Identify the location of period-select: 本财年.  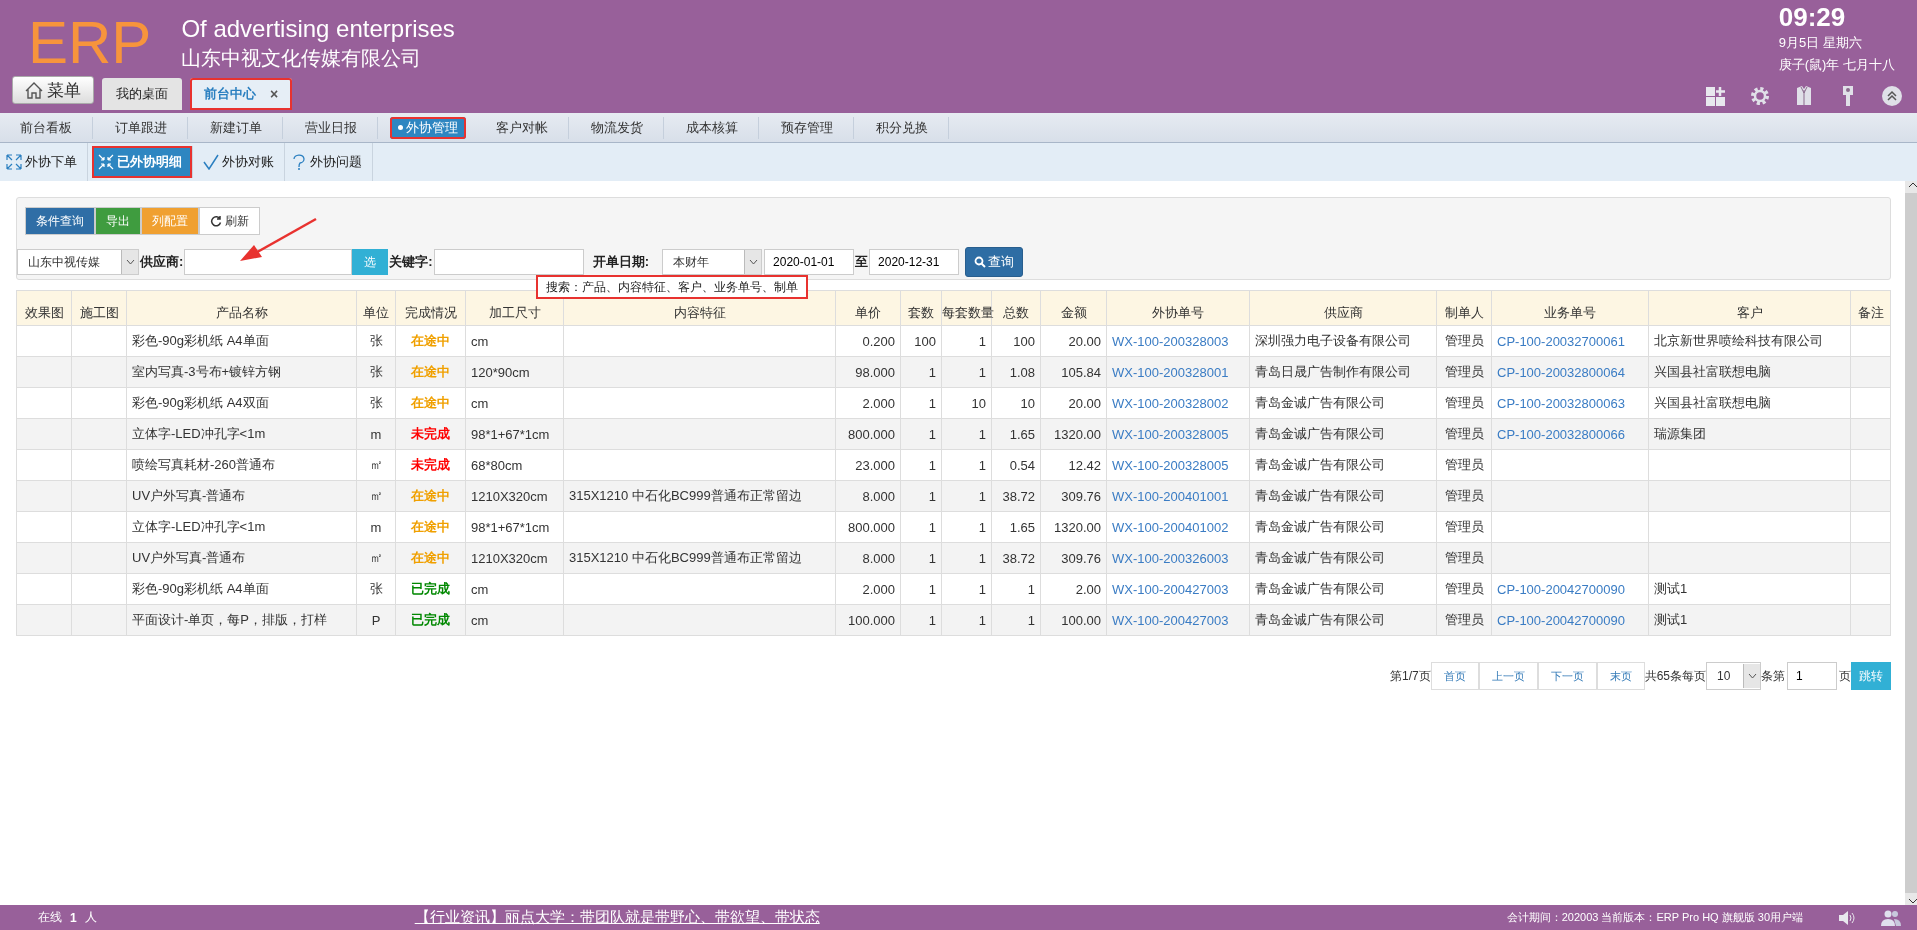
(712, 262).